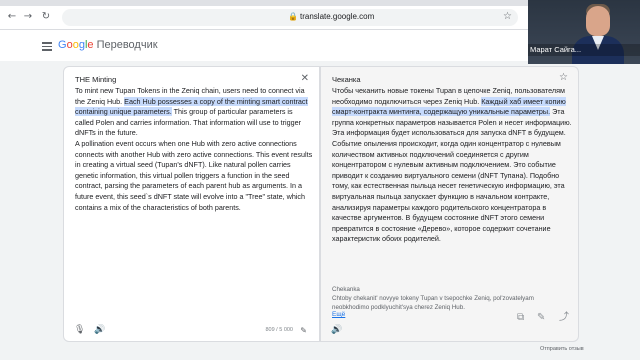 This screenshot has height=360, width=640. What do you see at coordinates (338, 314) in the screenshot?
I see `more-link: Ещё` at bounding box center [338, 314].